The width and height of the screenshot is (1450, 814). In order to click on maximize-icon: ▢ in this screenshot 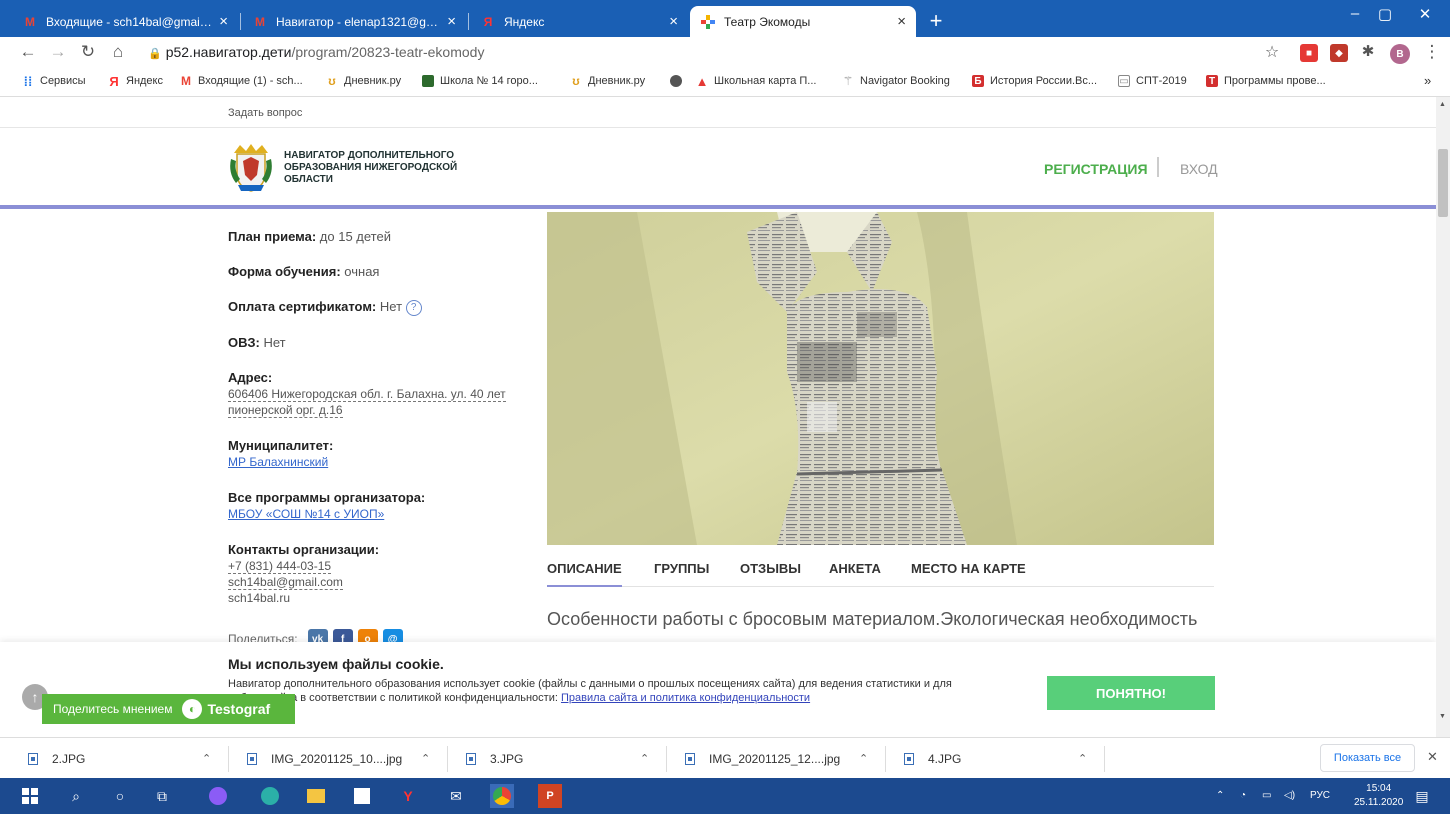, I will do `click(1385, 14)`.